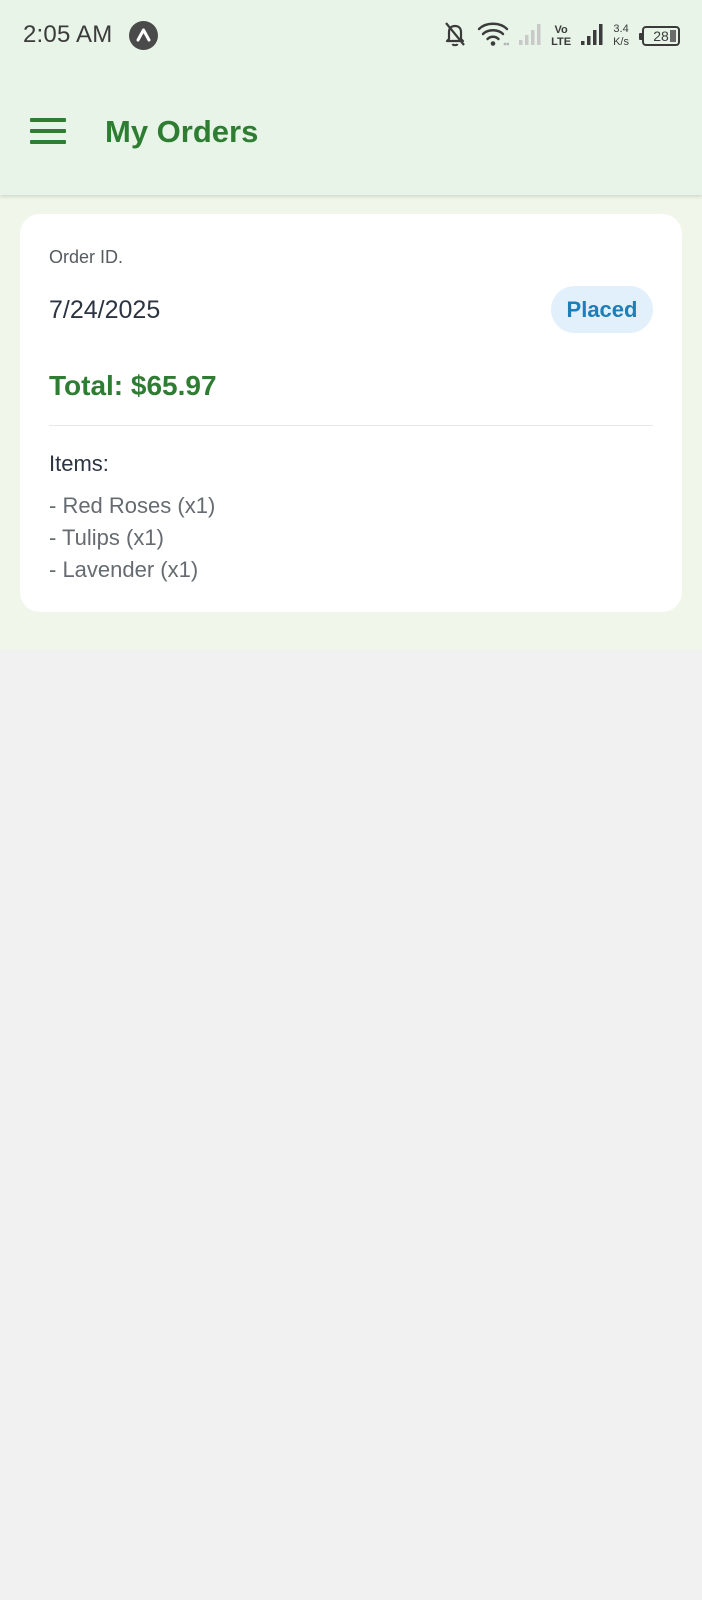 The height and width of the screenshot is (1600, 702). What do you see at coordinates (255, 258) in the screenshot?
I see `order-id-value` at bounding box center [255, 258].